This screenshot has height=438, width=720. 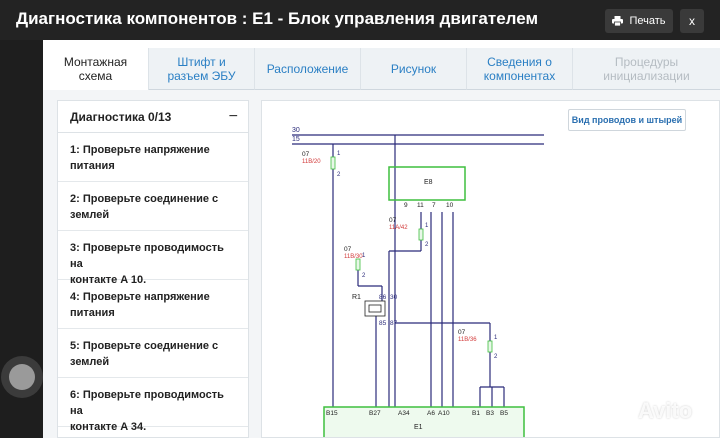 What do you see at coordinates (95, 62) in the screenshot?
I see `tab-label: Монтажная` at bounding box center [95, 62].